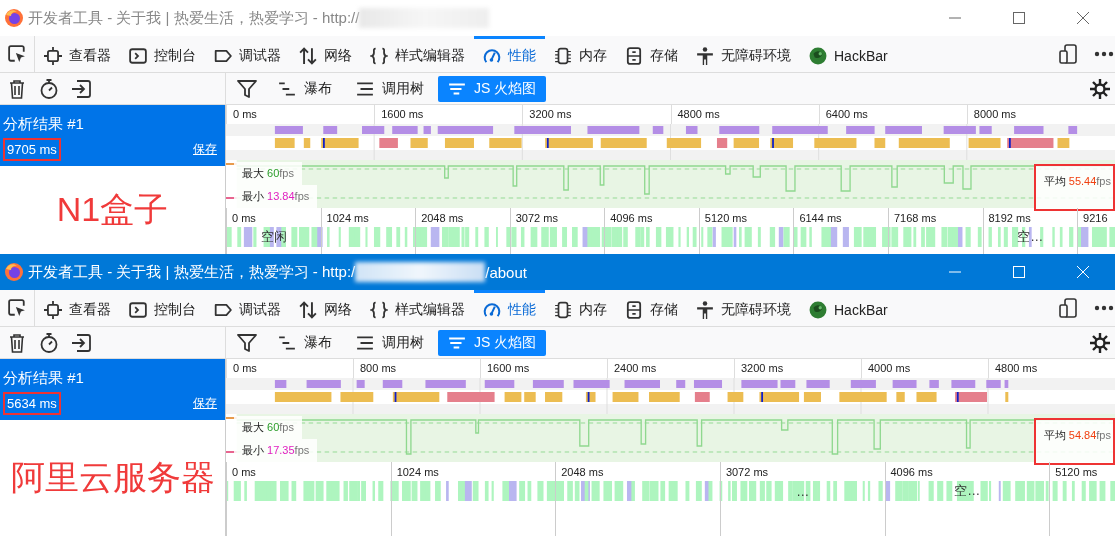 This screenshot has height=536, width=1115. I want to click on window-title: 开发者工具 - 关于我 | 热爱生活，热爱学习 - http:/, so click(192, 272).